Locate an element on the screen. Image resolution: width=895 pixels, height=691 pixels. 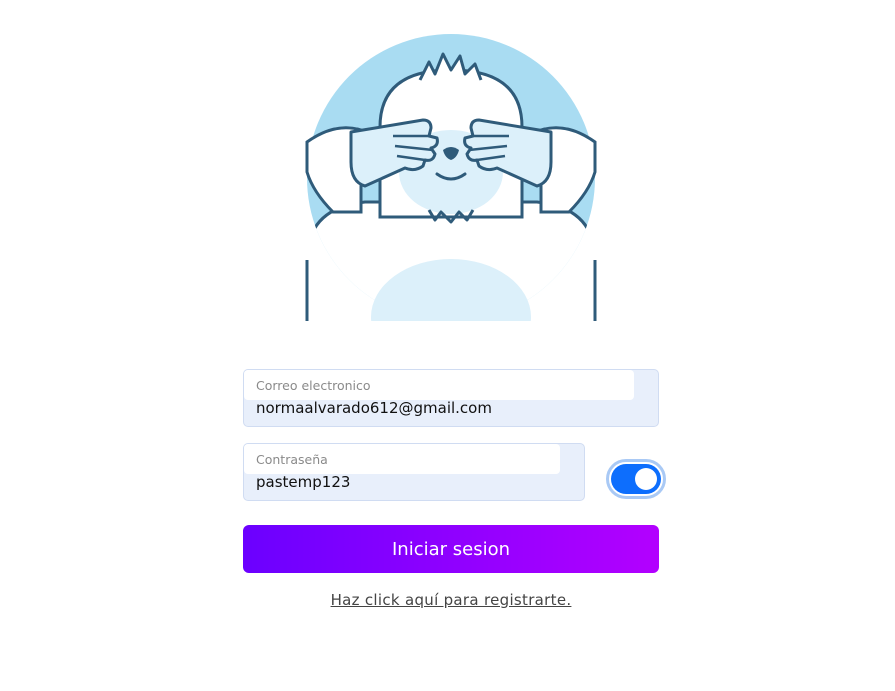
login-button: Iniciar sesion is located at coordinates (451, 549).